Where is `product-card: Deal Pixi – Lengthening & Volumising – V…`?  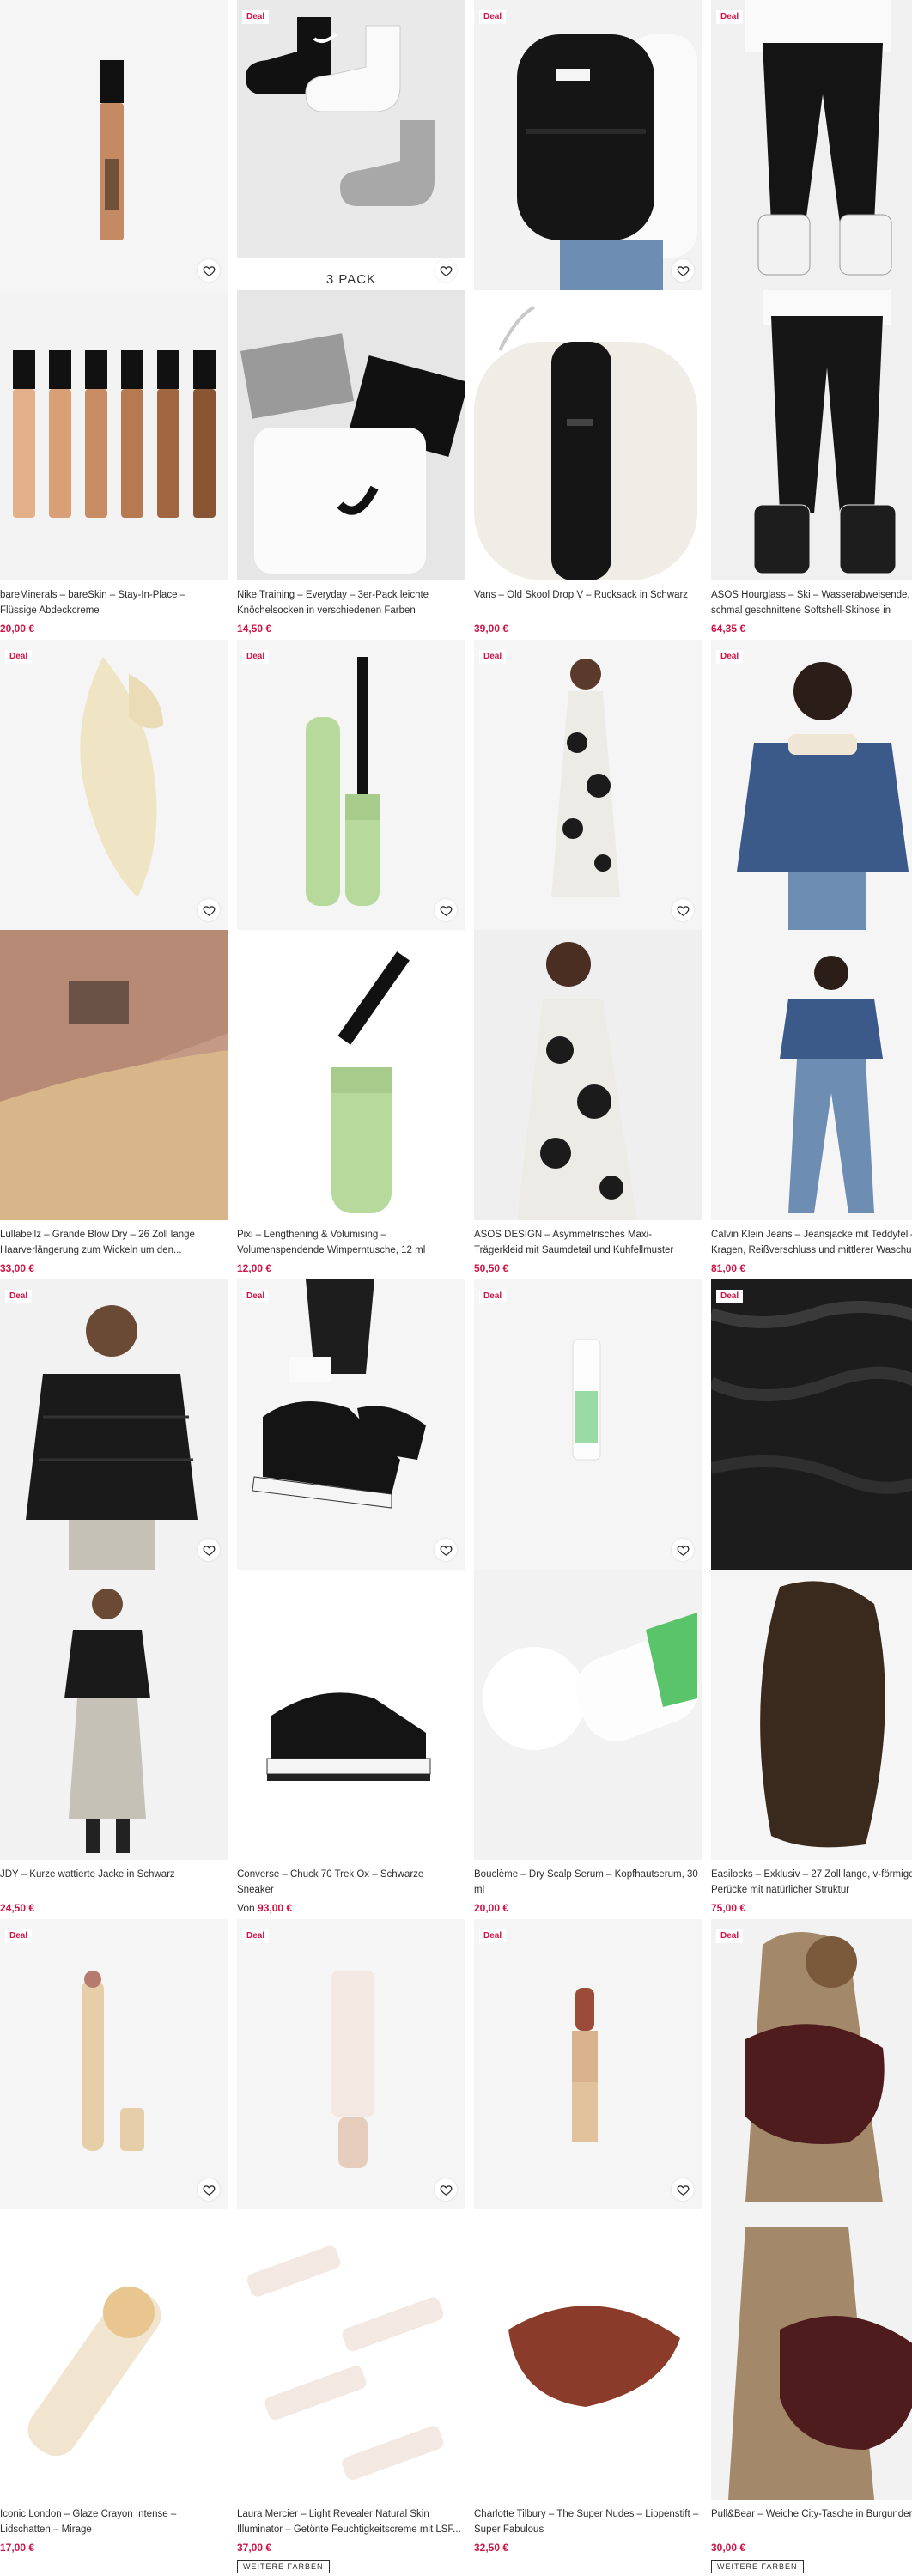 product-card: Deal Pixi – Lengthening & Volumising – V… is located at coordinates (351, 958).